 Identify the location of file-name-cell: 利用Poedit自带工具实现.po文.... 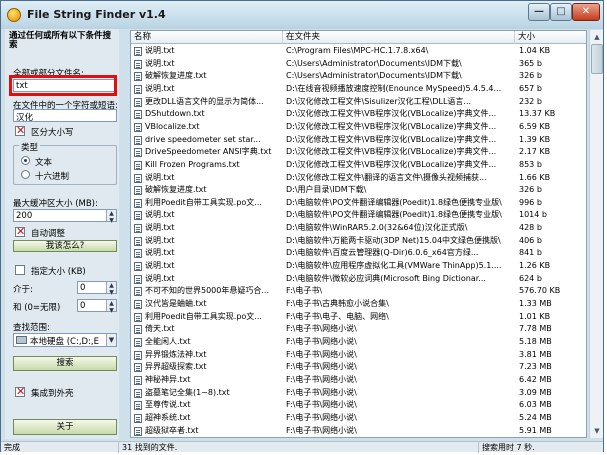
(203, 202).